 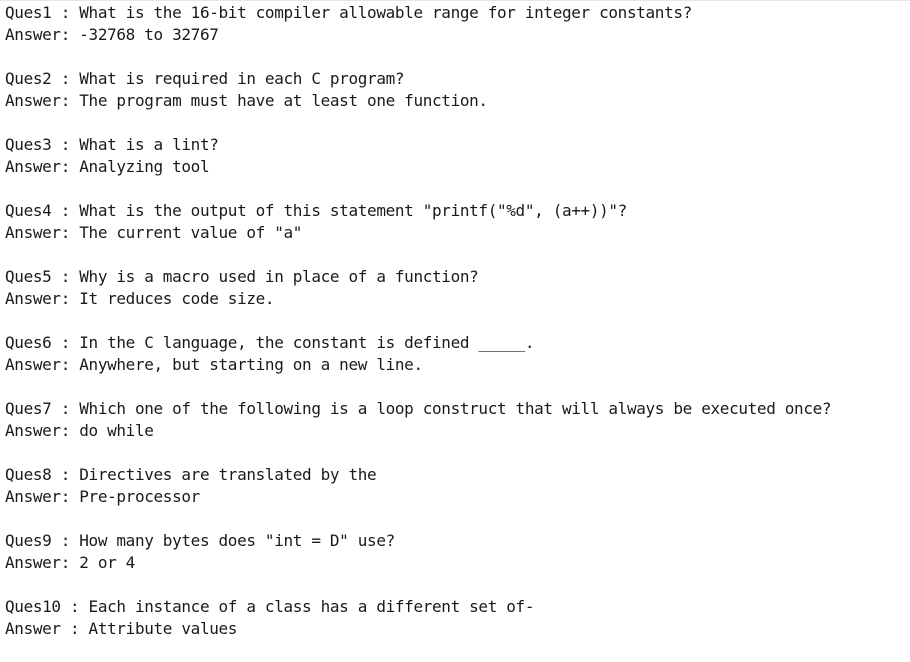 I want to click on answer-line: Answer : Attribute values, so click(x=455, y=629).